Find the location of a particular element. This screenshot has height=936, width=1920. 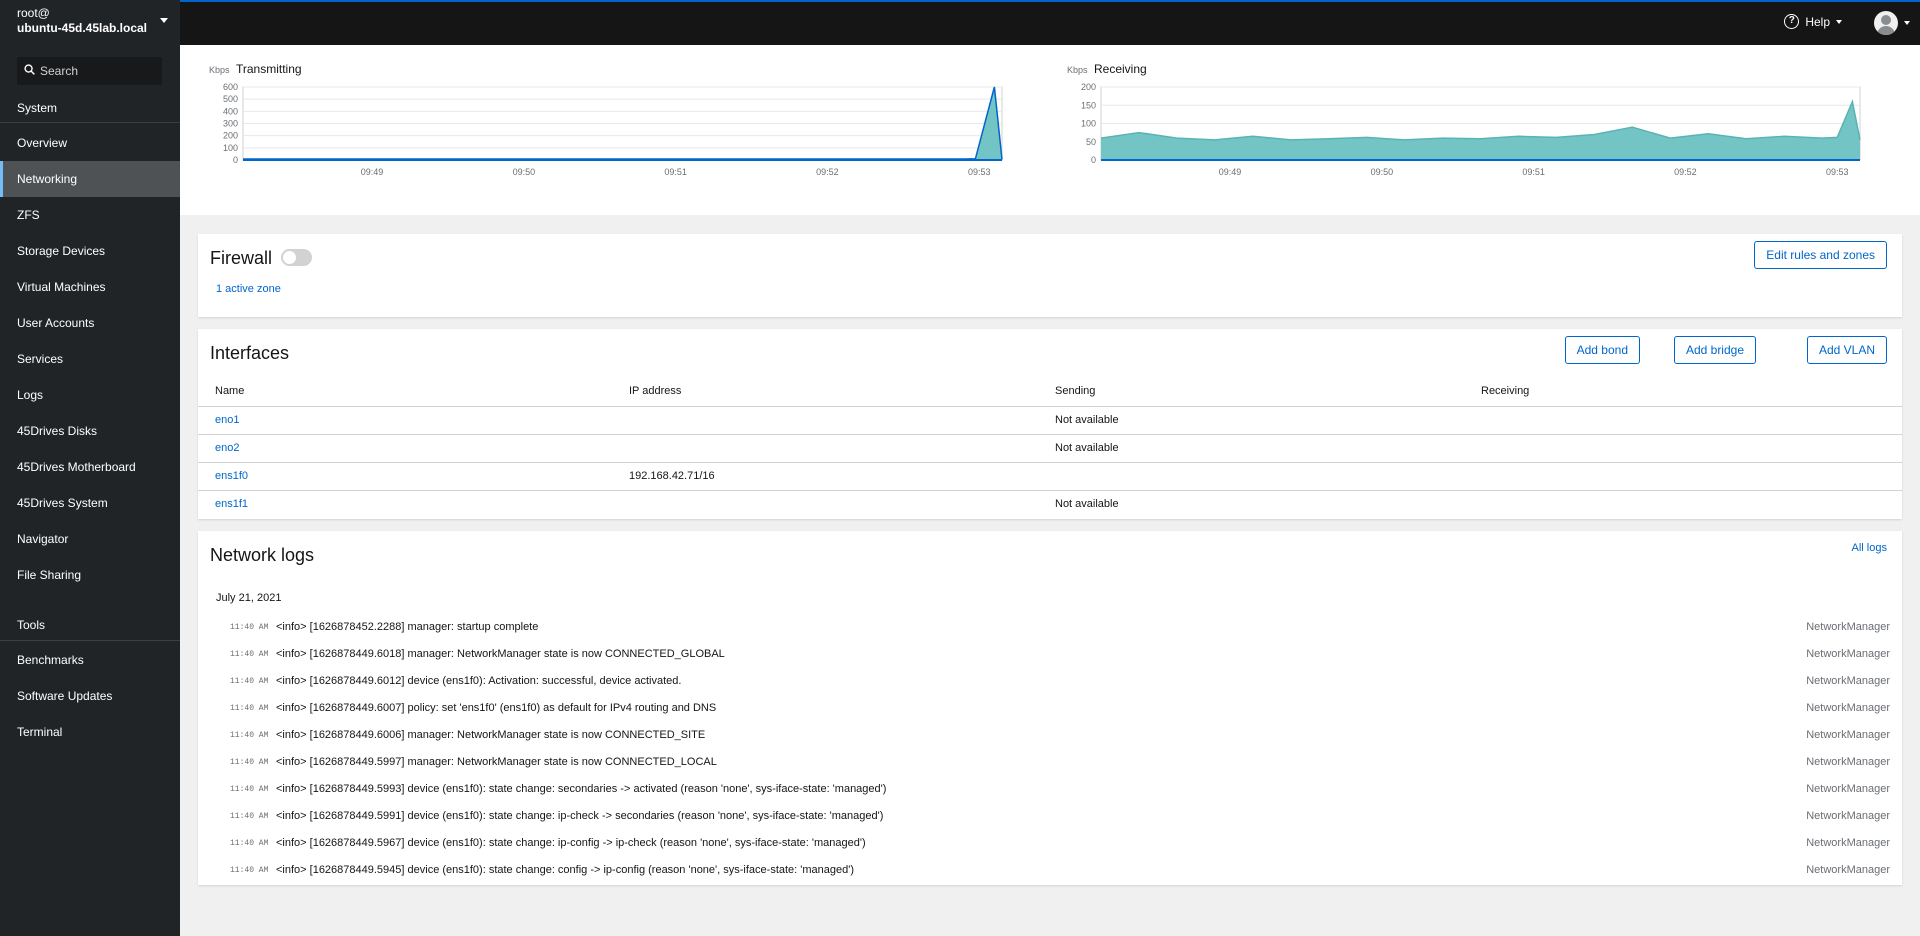

sidebar-item-navigator: Navigator is located at coordinates (90, 539).